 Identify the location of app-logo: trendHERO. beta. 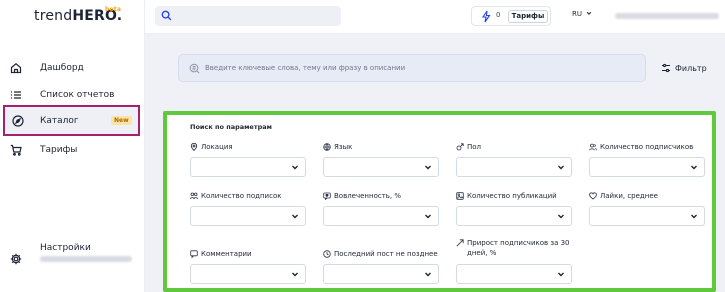
(78, 15).